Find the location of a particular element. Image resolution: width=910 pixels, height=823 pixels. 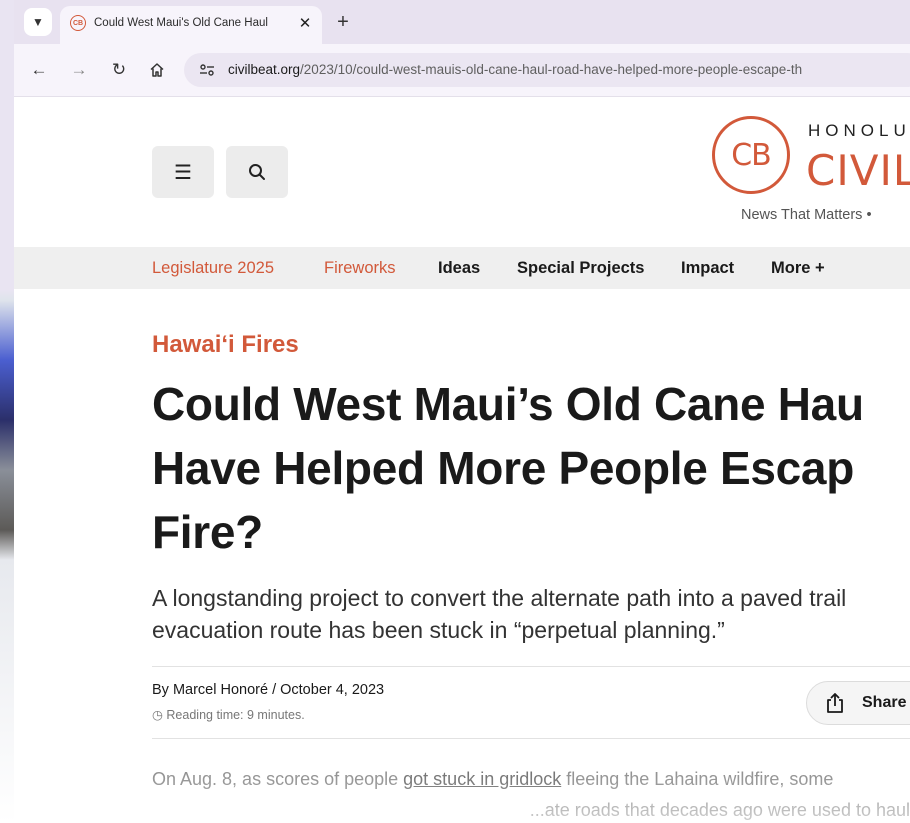

body-text: On Aug. 8, as scores of people is located at coordinates (278, 779).